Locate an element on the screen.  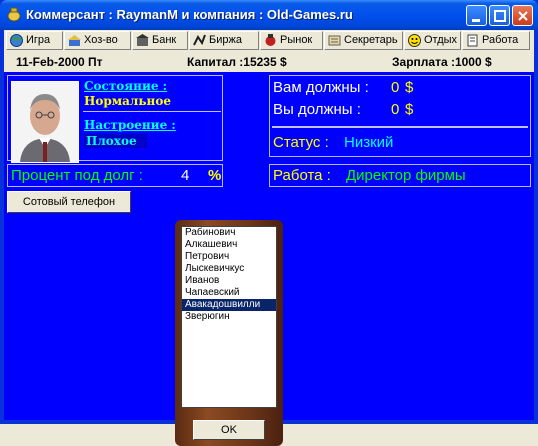
list-item: Зверюгин is located at coordinates (229, 317).